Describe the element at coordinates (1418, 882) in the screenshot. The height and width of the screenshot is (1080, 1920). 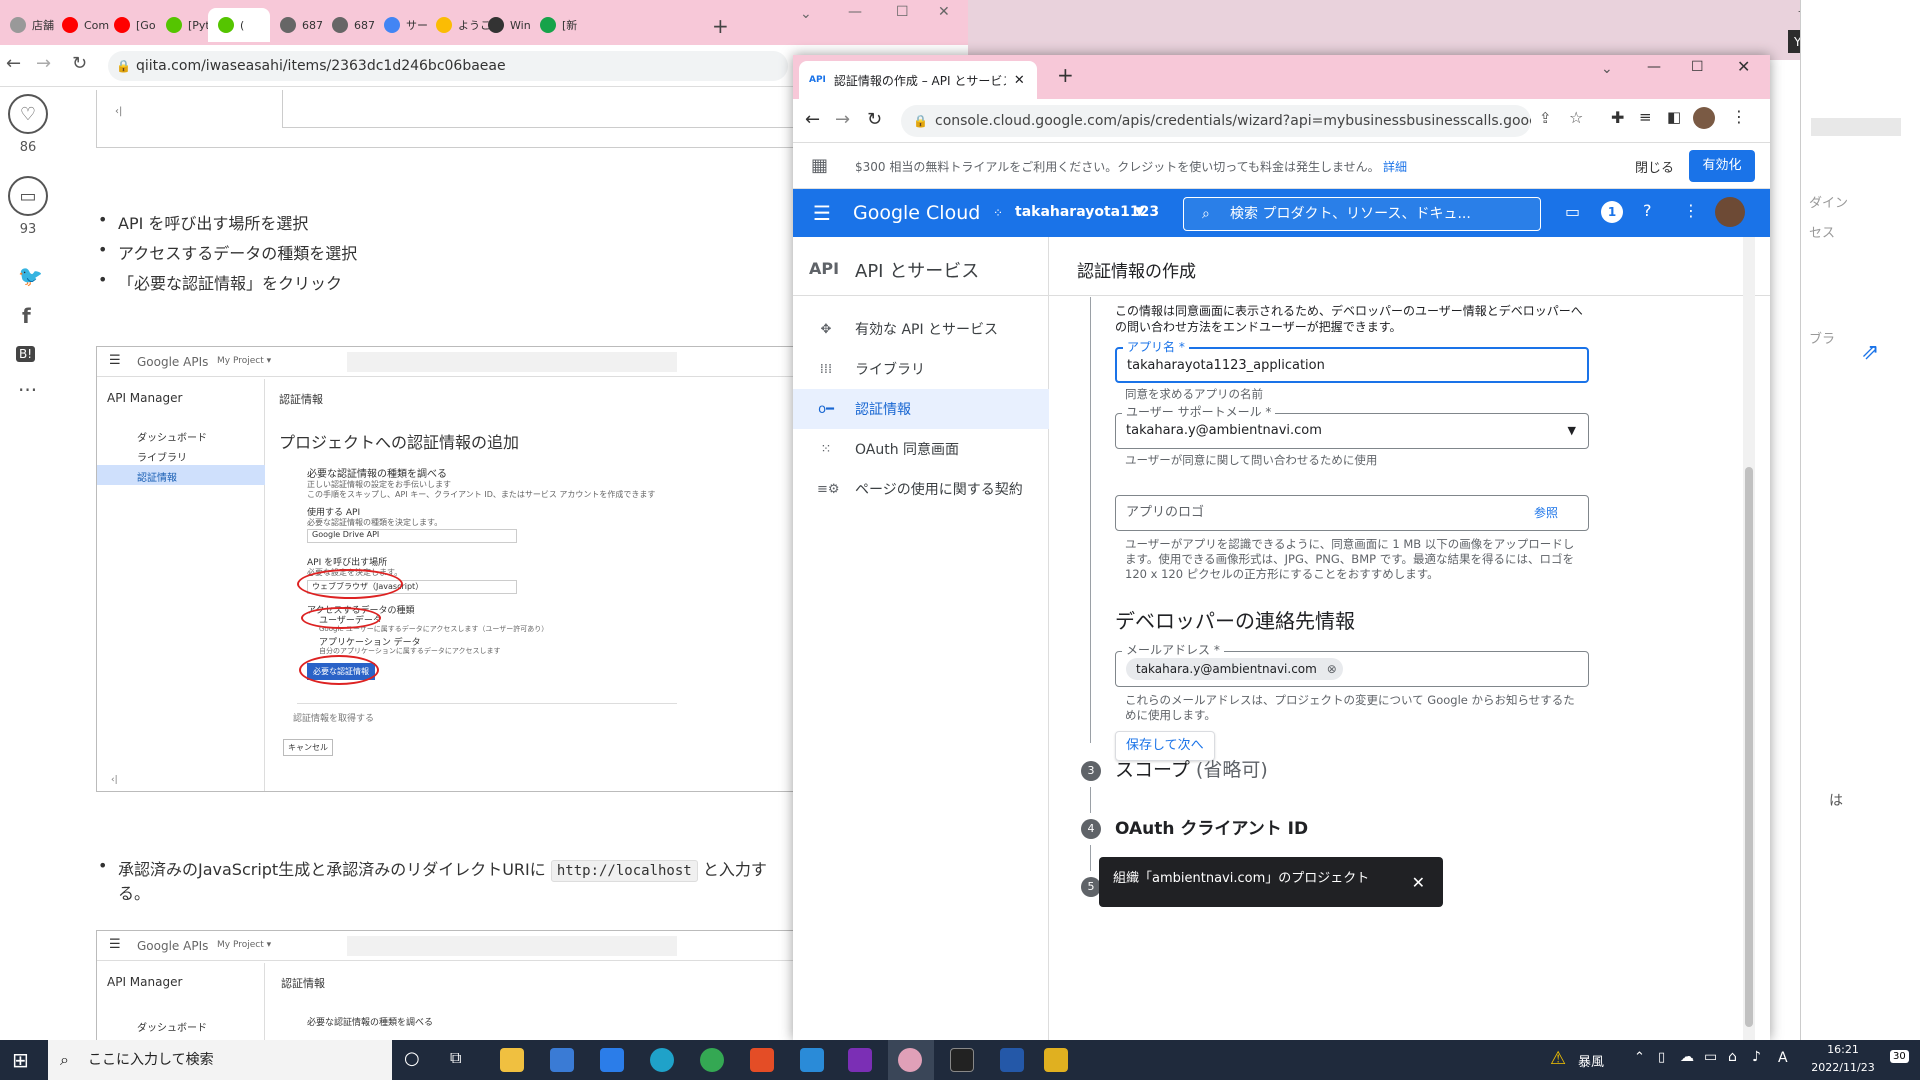
I see `close-toast-icon: ✕` at that location.